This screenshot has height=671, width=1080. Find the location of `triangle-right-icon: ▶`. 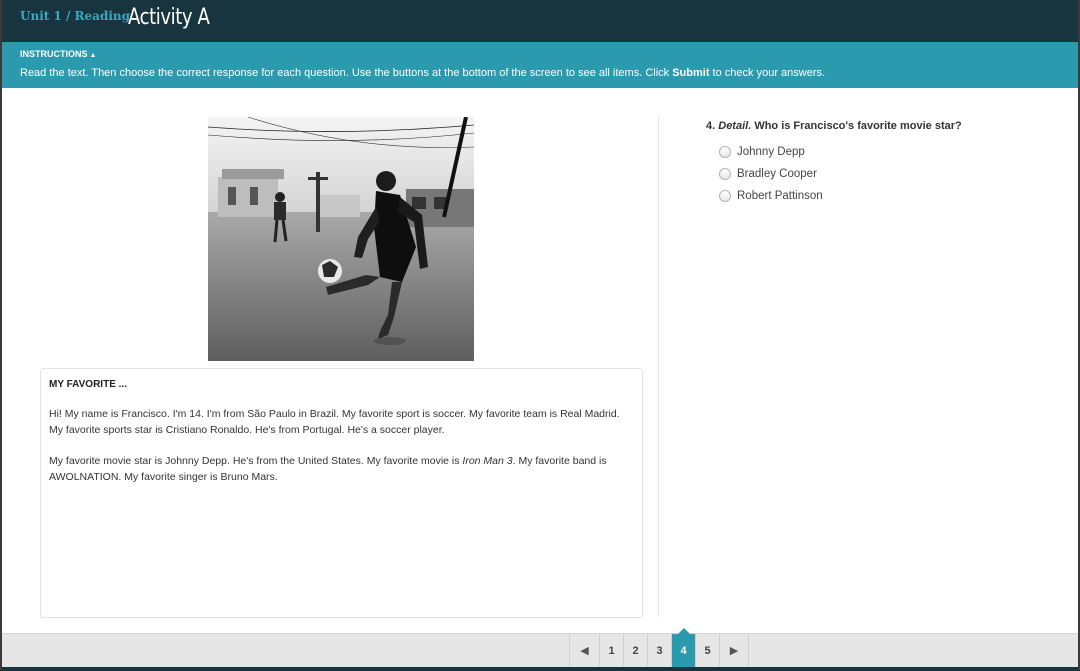

triangle-right-icon: ▶ is located at coordinates (734, 651).